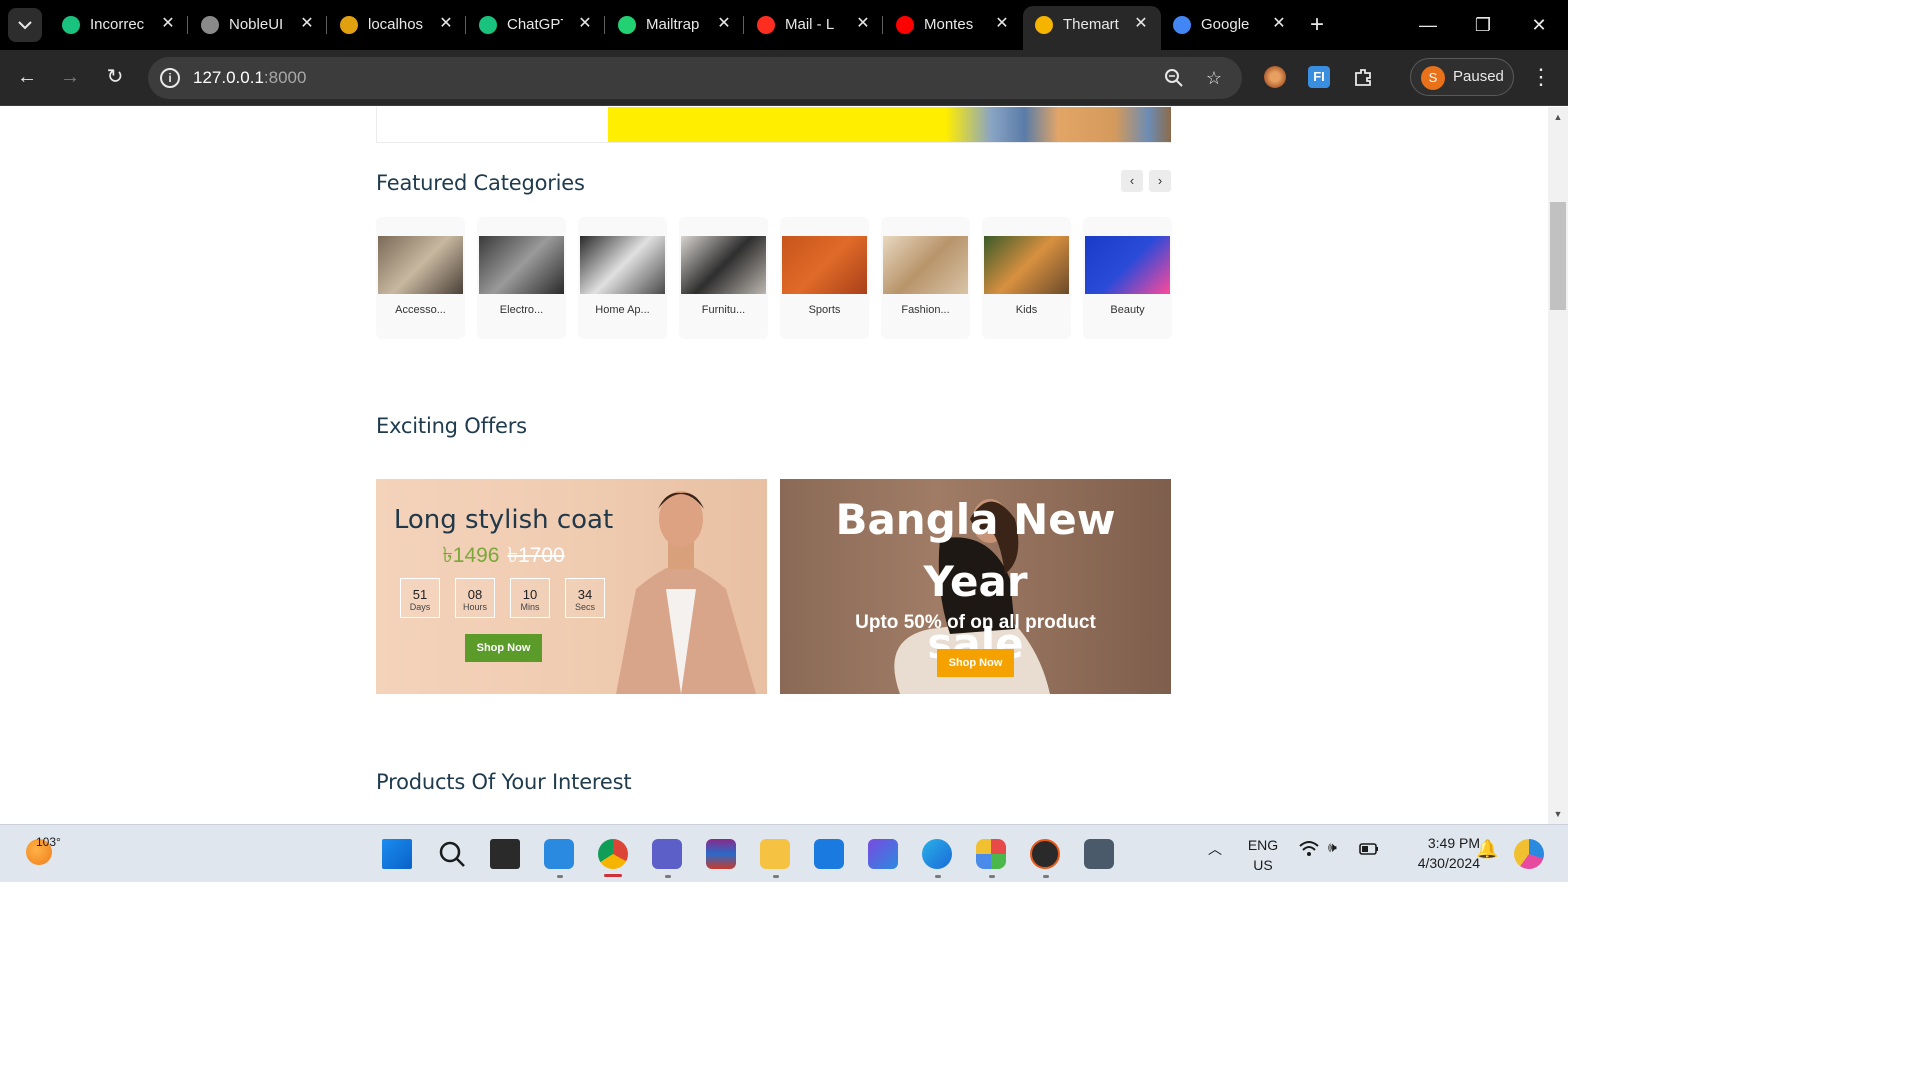 Image resolution: width=1920 pixels, height=1080 pixels. I want to click on browser-tab: Montes ✕, so click(953, 25).